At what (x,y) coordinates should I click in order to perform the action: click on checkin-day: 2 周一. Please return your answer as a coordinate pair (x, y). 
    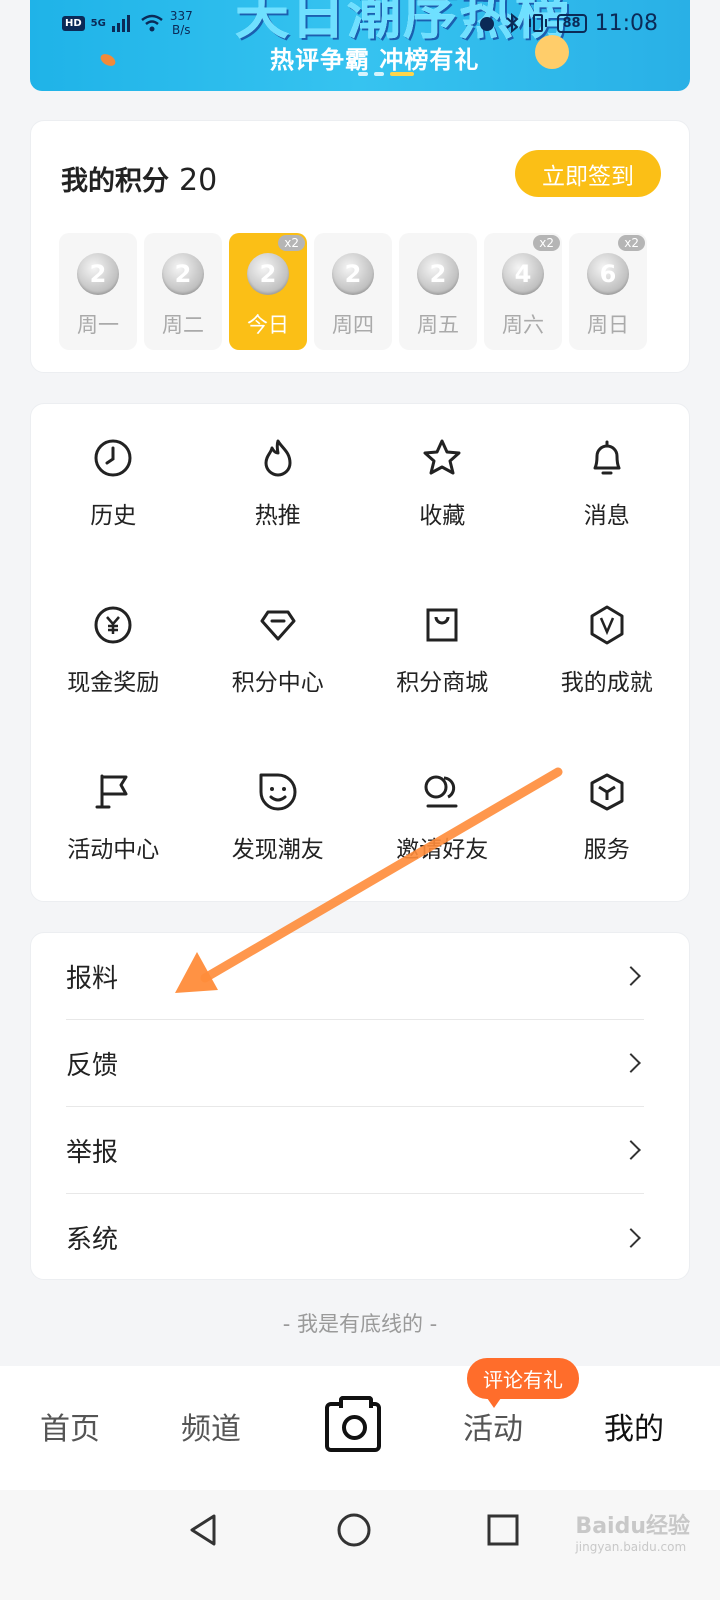
    Looking at the image, I should click on (98, 291).